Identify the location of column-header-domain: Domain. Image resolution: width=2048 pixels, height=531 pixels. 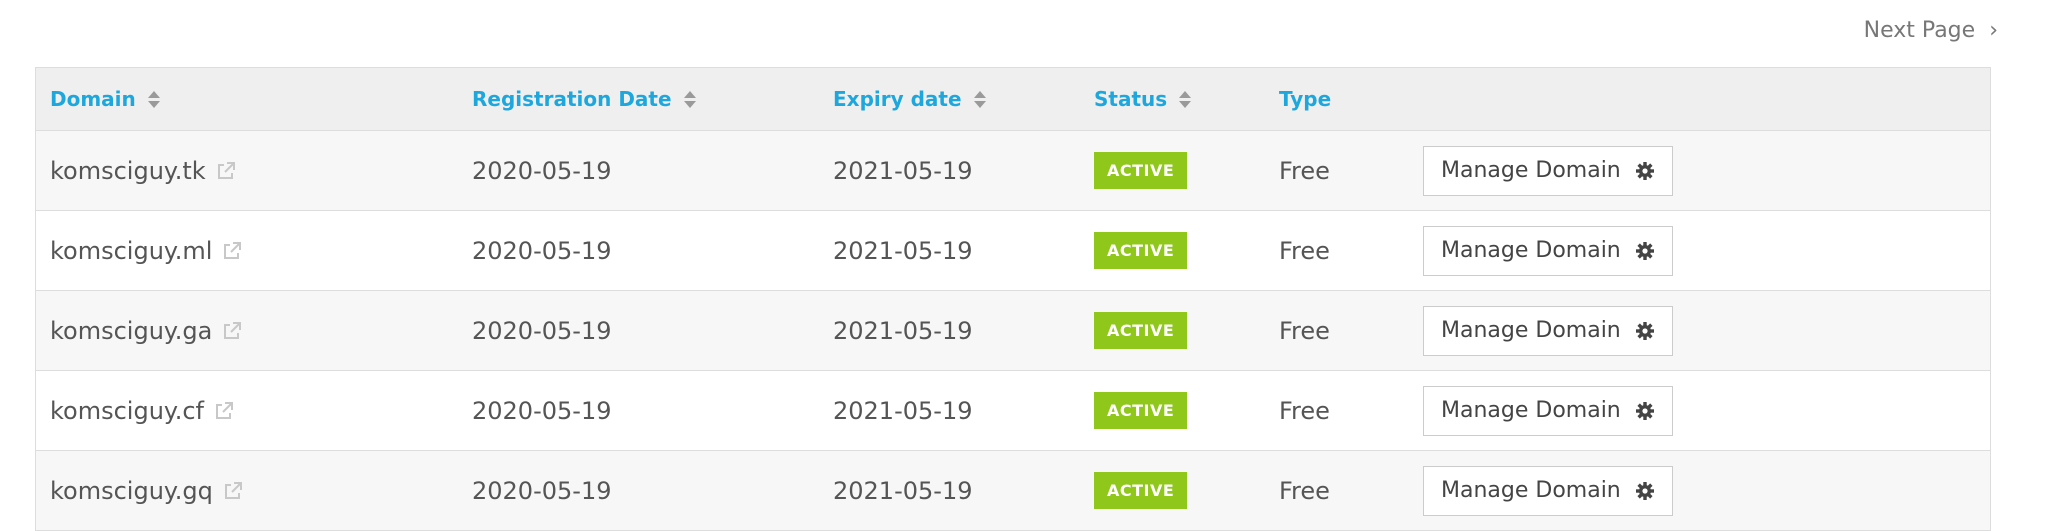
(105, 99).